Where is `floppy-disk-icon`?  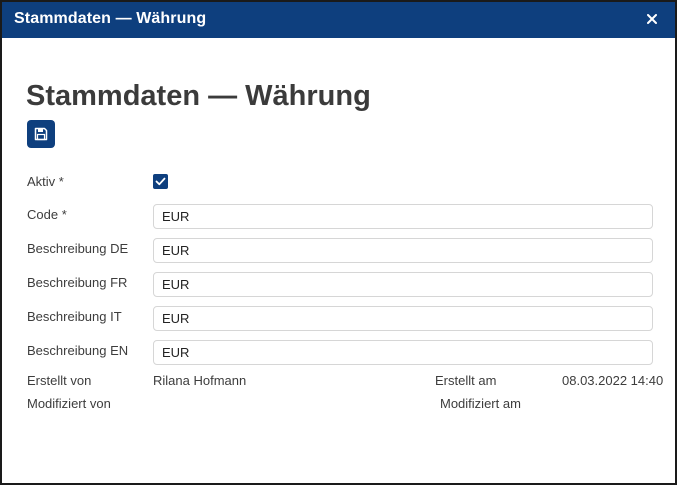
floppy-disk-icon is located at coordinates (41, 134).